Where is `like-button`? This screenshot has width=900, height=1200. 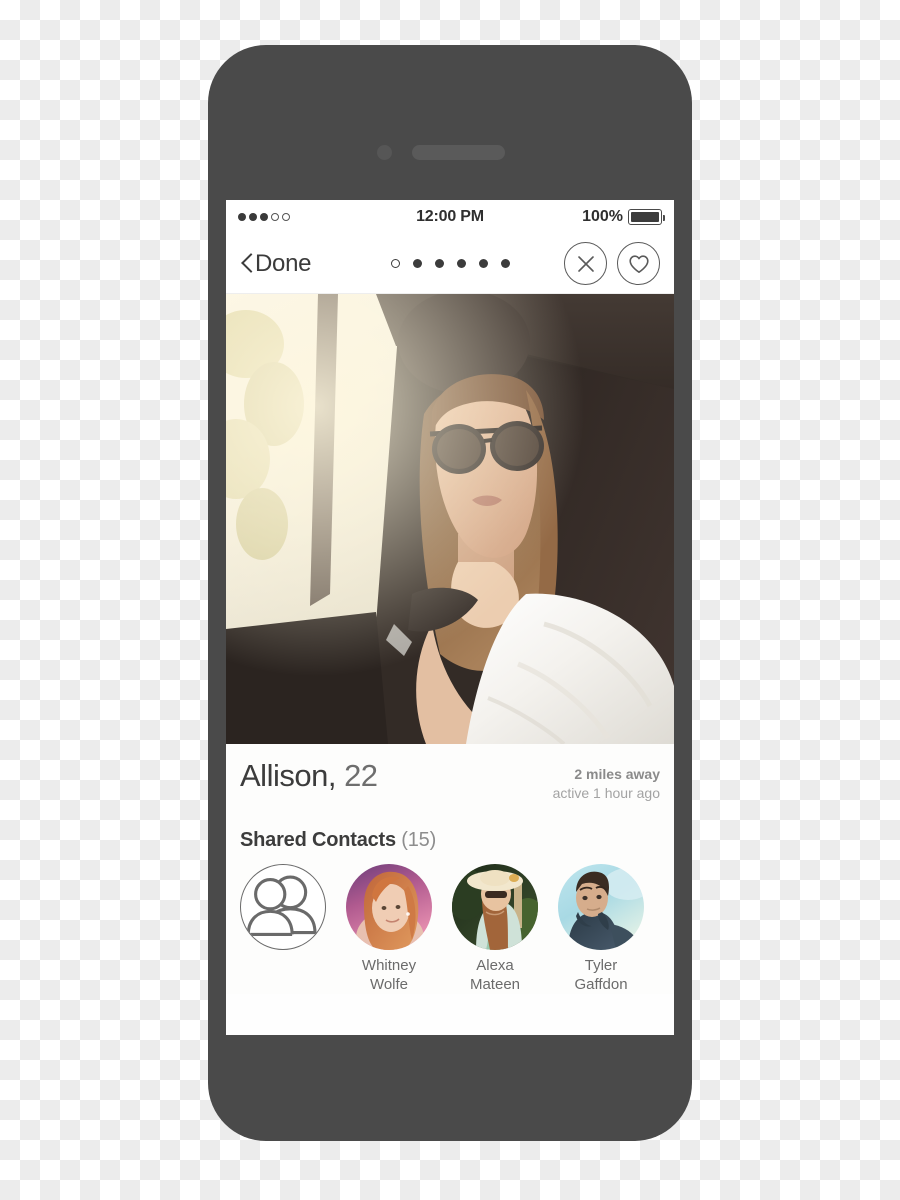 like-button is located at coordinates (638, 263).